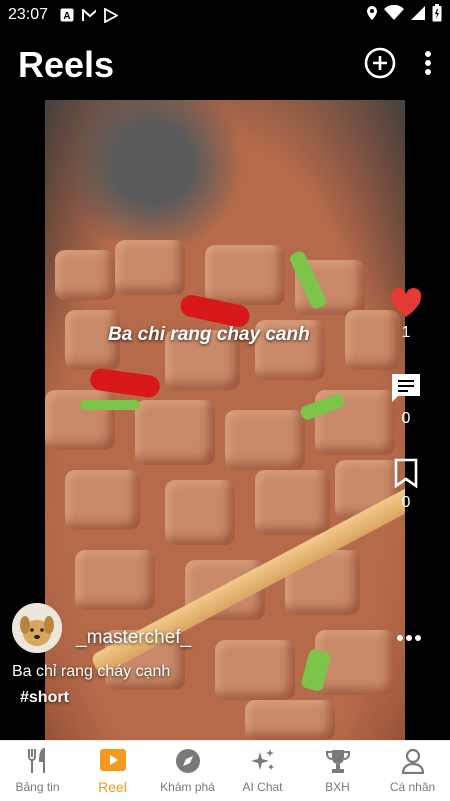 The height and width of the screenshot is (801, 450). I want to click on mail-icon, so click(89, 15).